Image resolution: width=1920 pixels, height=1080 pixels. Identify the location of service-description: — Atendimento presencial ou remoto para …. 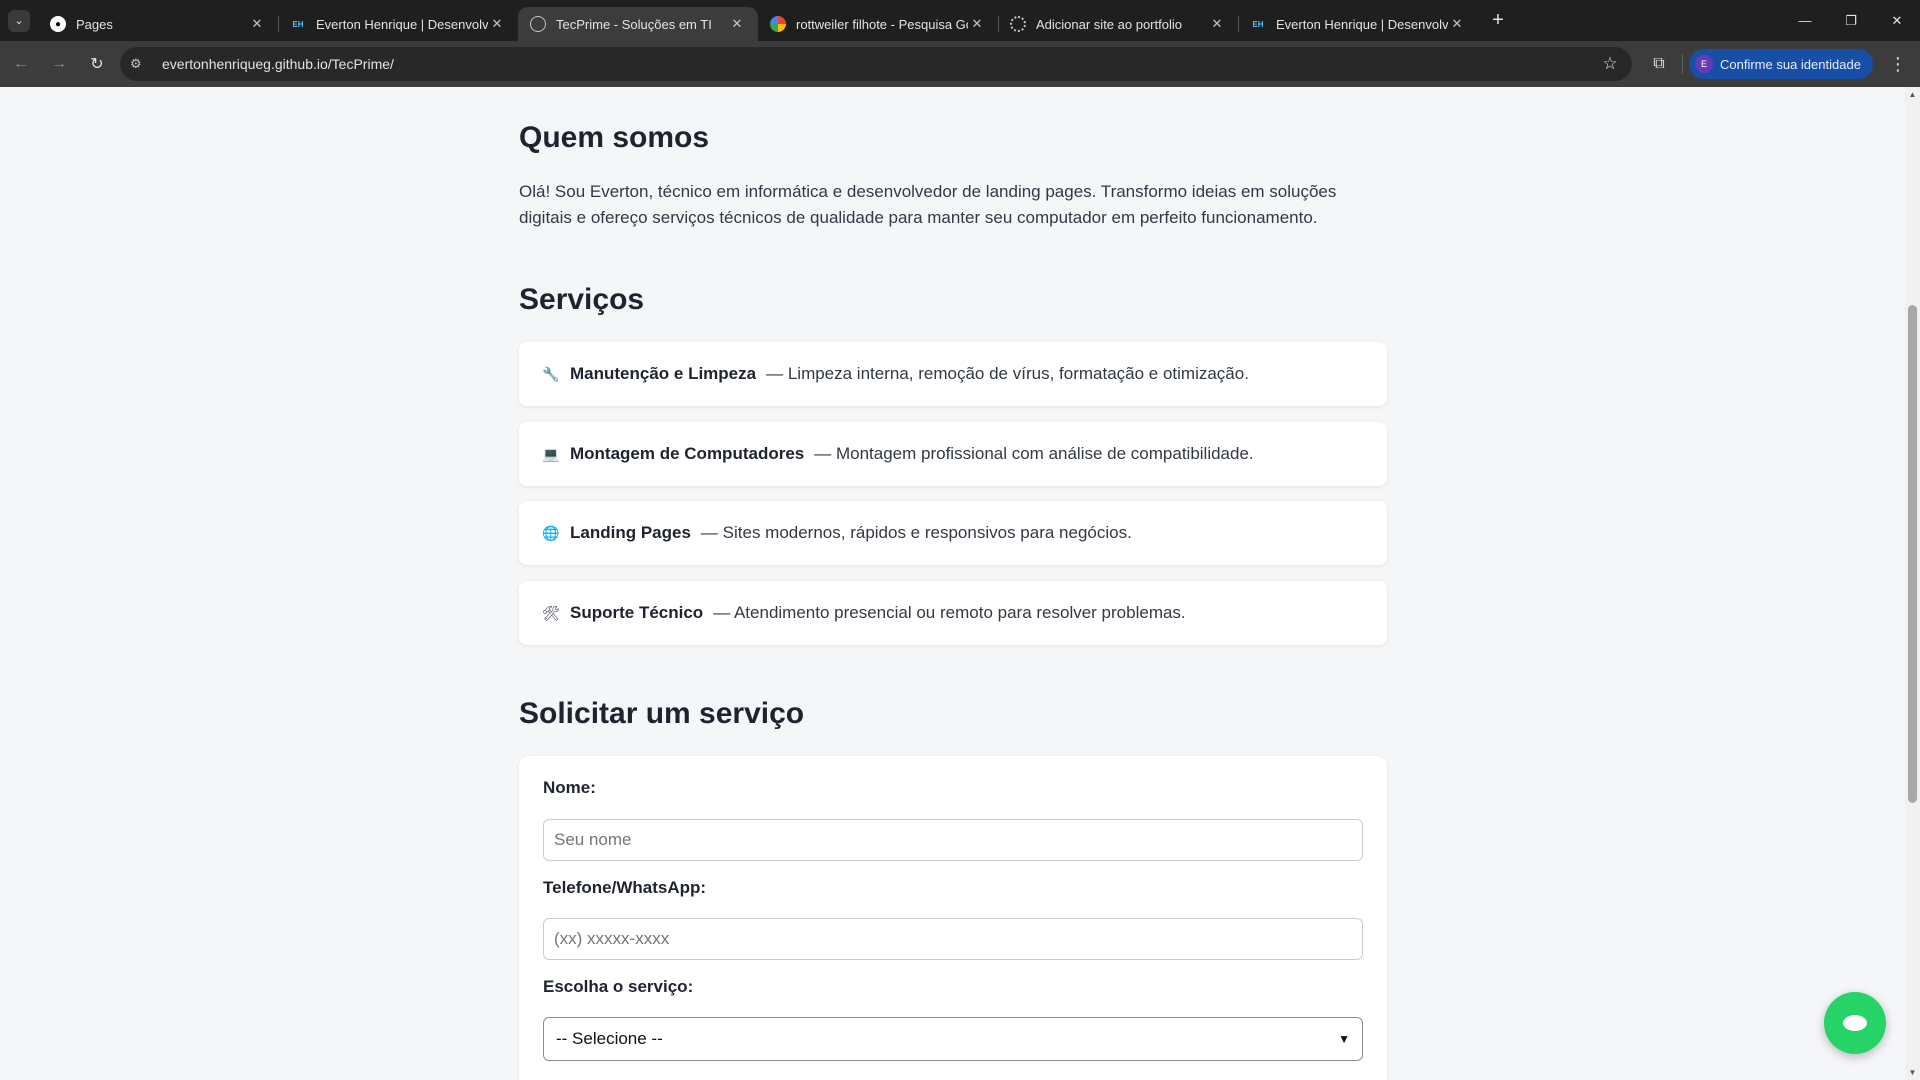
(949, 612).